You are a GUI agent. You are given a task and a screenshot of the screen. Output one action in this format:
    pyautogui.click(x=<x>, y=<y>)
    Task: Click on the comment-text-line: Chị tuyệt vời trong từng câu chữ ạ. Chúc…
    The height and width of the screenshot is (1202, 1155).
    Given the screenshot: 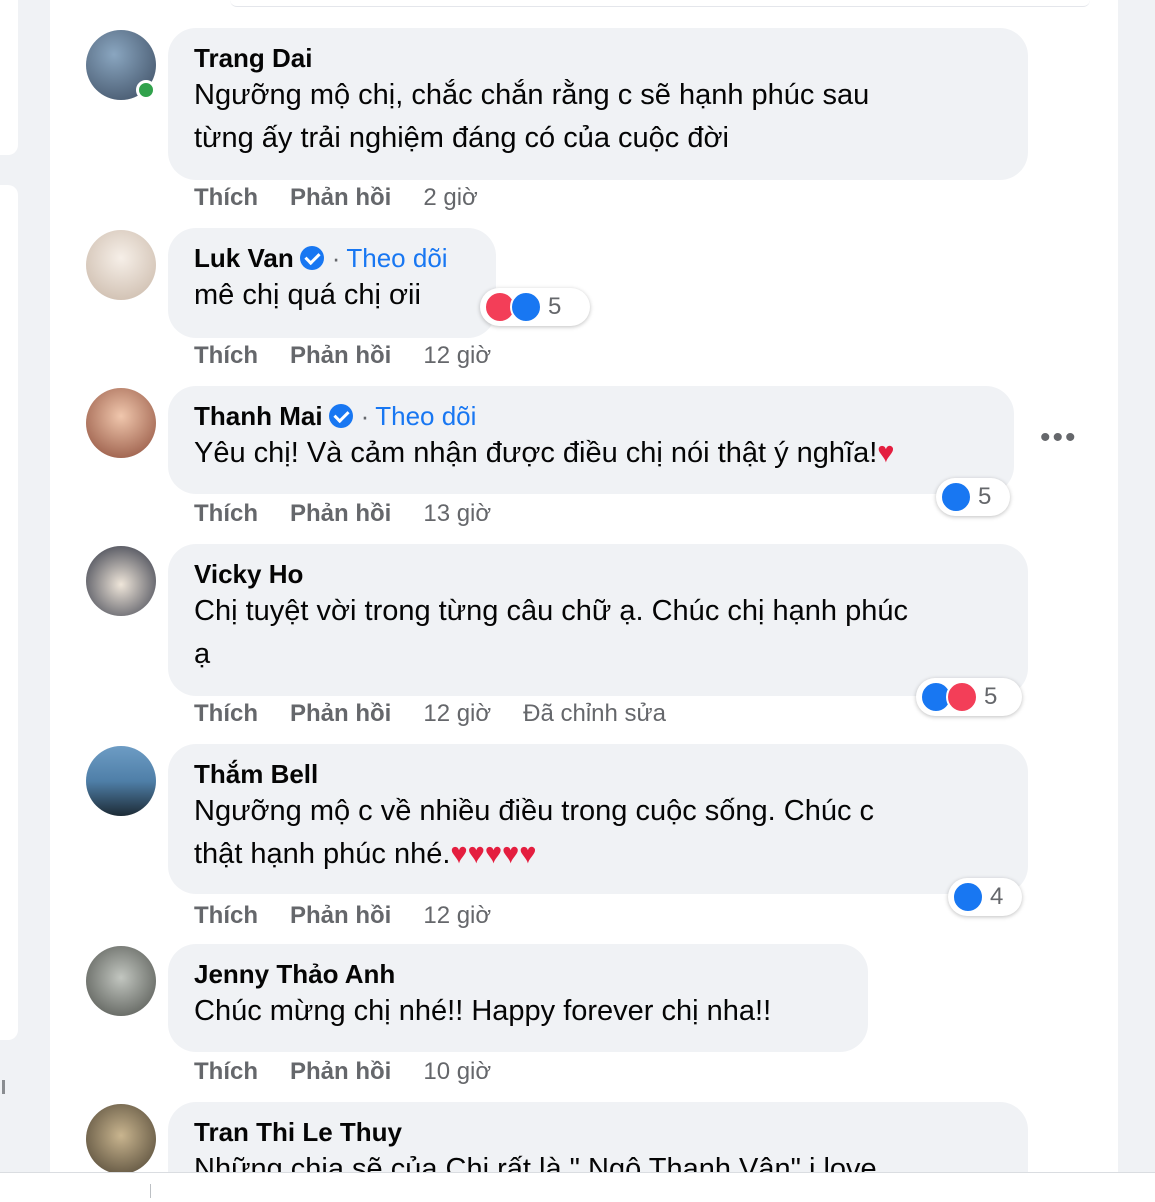 What is the action you would take?
    pyautogui.click(x=551, y=611)
    